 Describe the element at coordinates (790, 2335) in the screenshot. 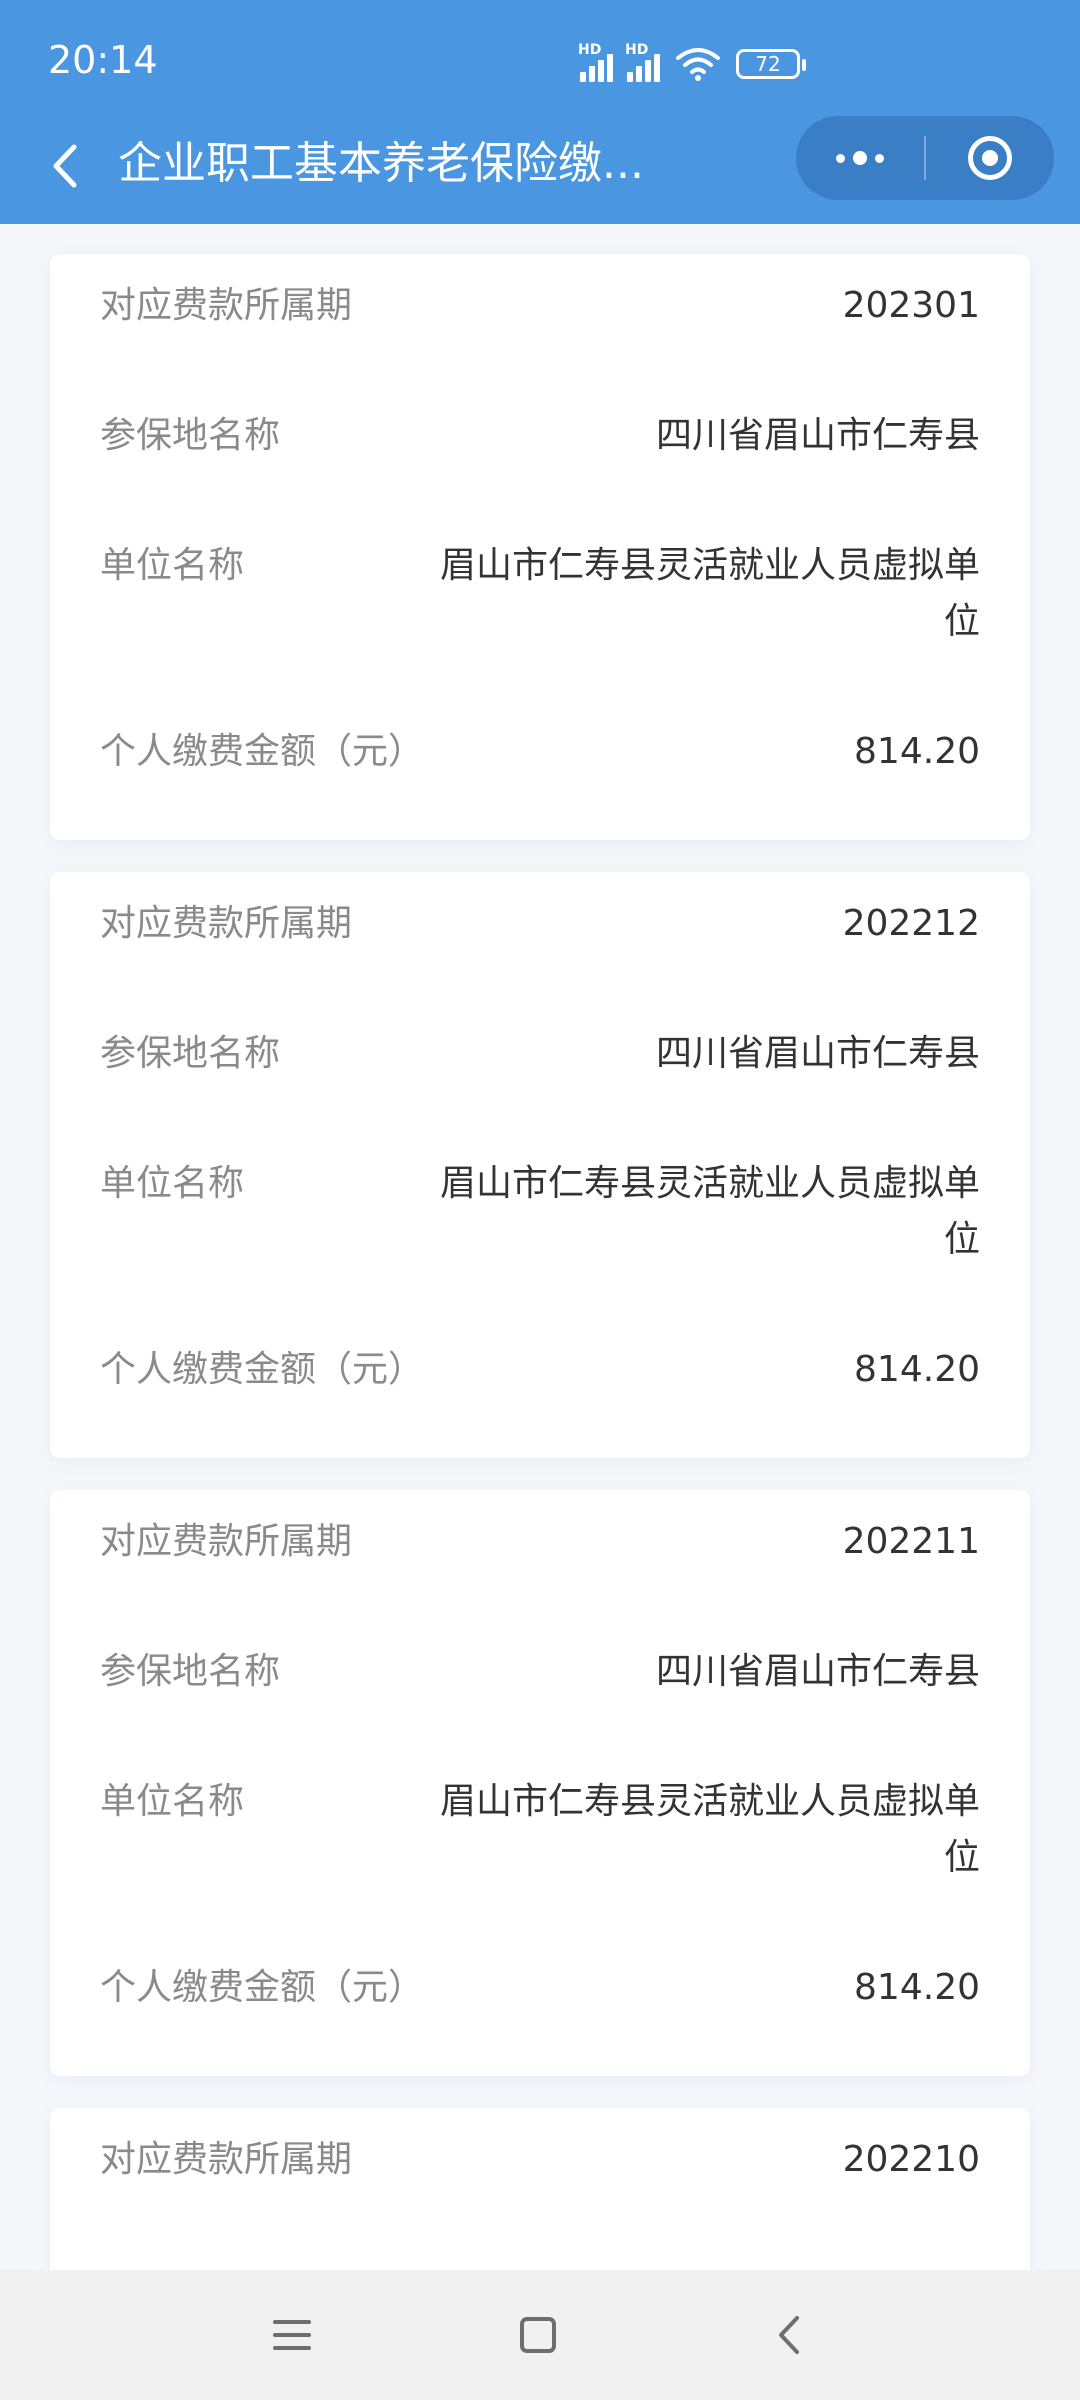

I see `nav-back-icon` at that location.